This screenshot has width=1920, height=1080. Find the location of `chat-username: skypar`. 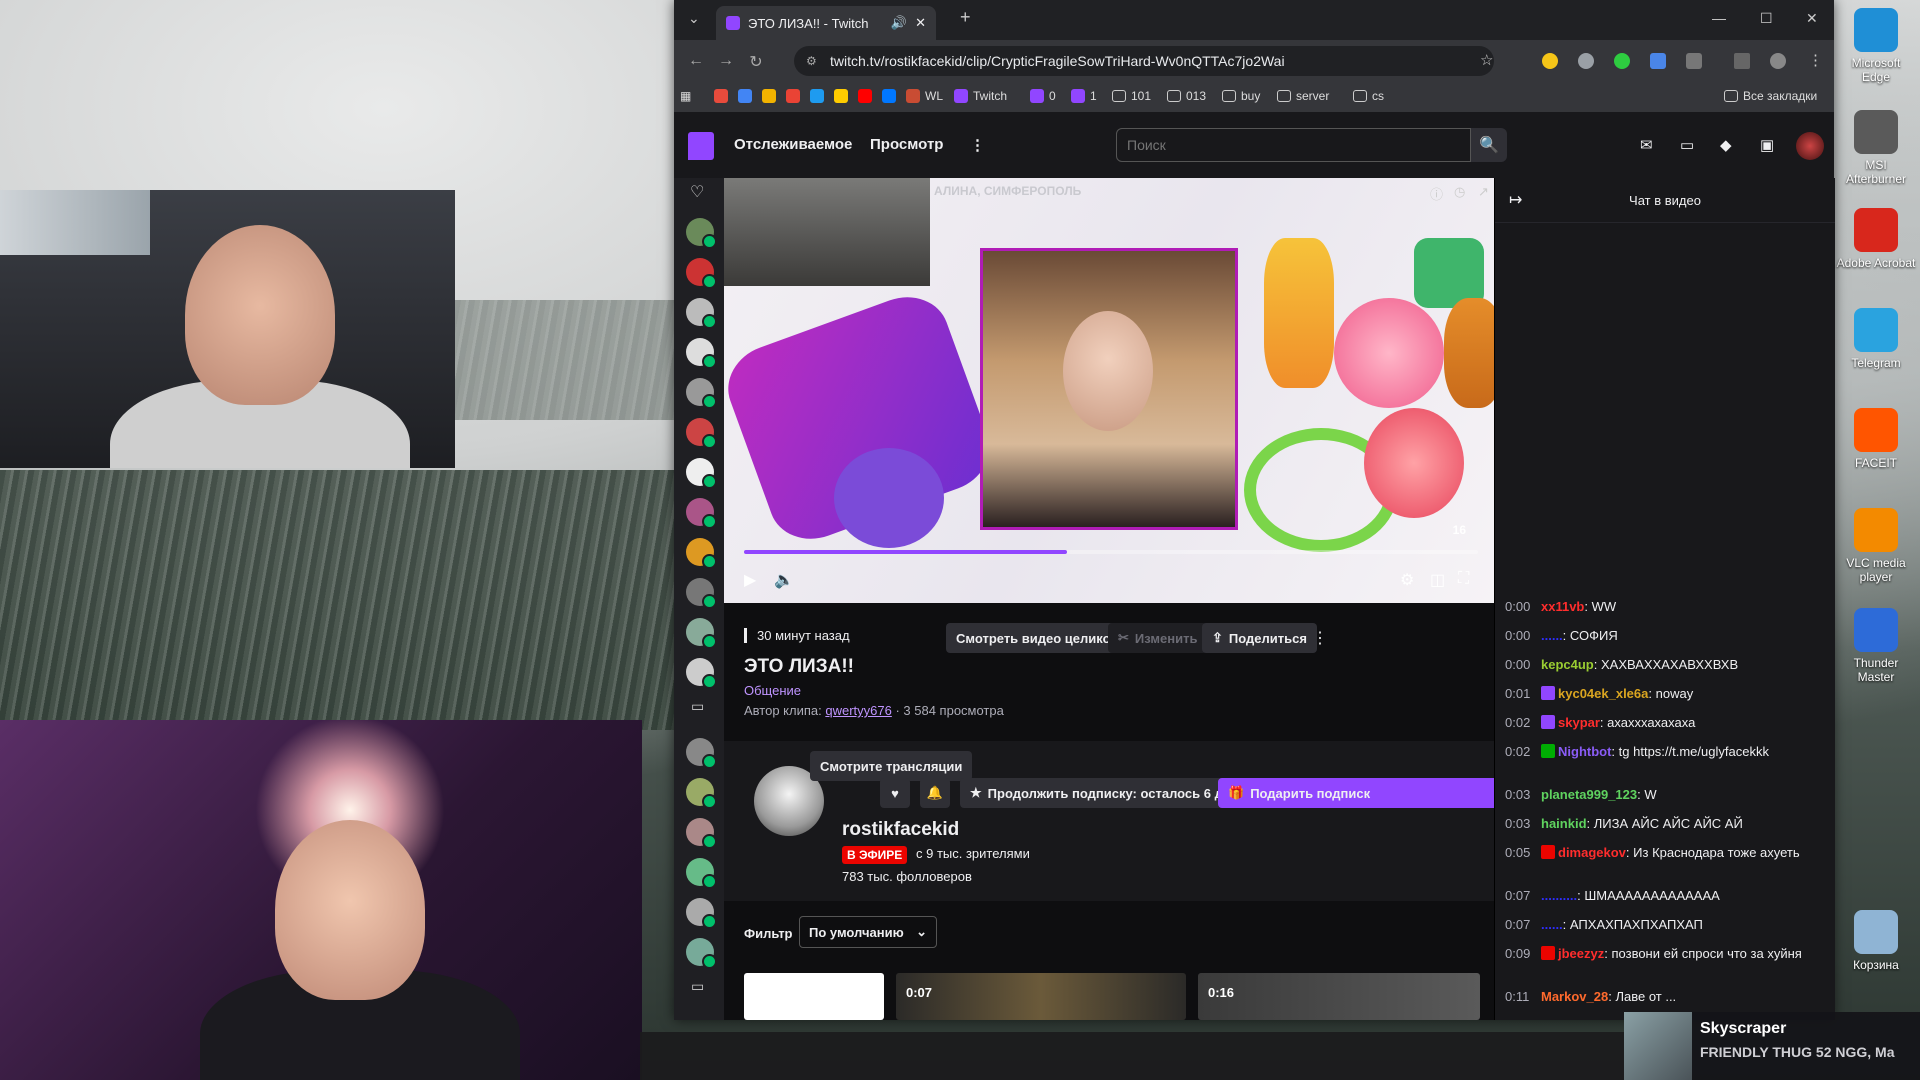

chat-username: skypar is located at coordinates (1579, 722).